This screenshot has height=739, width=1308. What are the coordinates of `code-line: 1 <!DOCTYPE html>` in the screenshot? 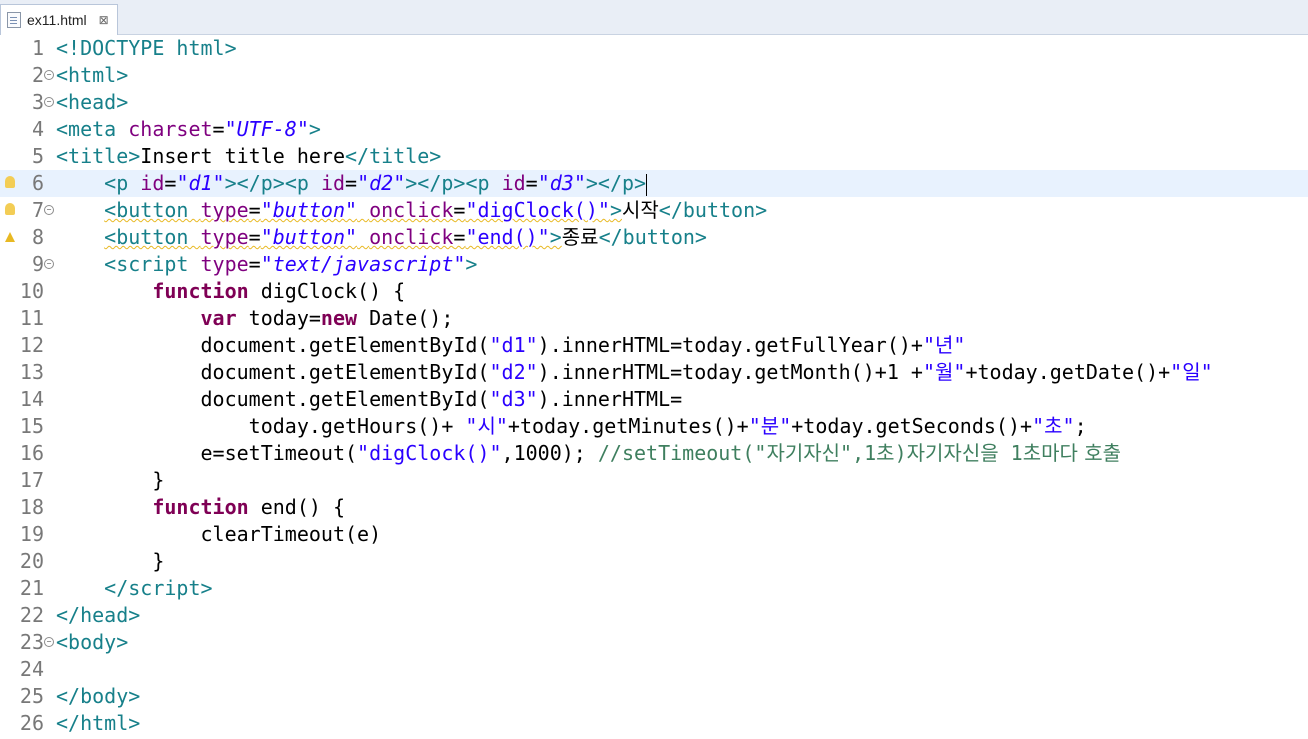 It's located at (654, 48).